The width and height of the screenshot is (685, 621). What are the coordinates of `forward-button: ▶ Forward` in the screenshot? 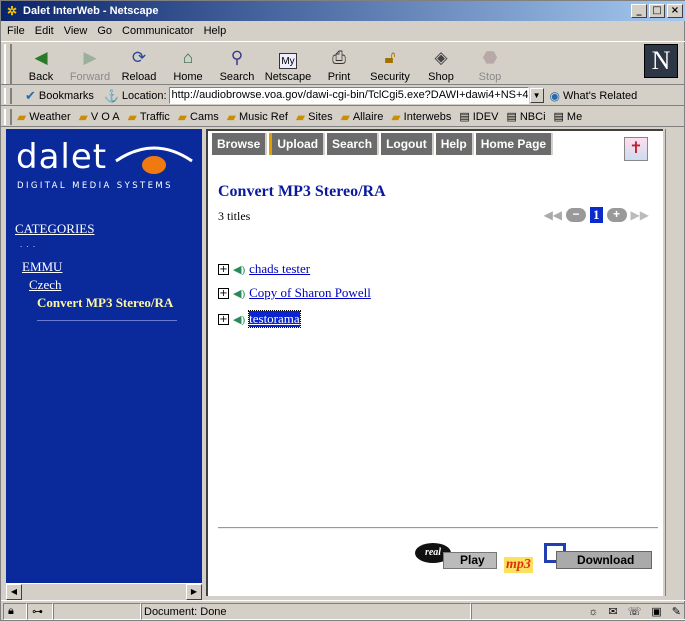 It's located at (90, 64).